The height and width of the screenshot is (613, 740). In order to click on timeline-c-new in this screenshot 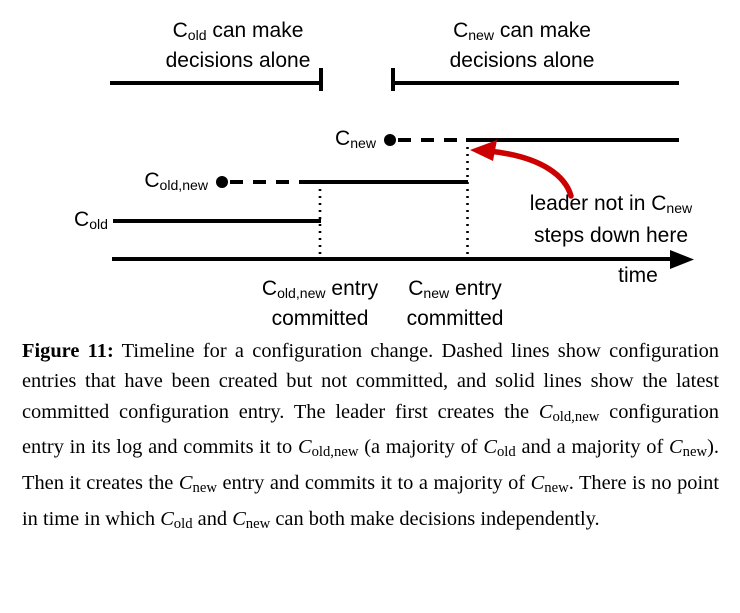, I will do `click(531, 140)`.